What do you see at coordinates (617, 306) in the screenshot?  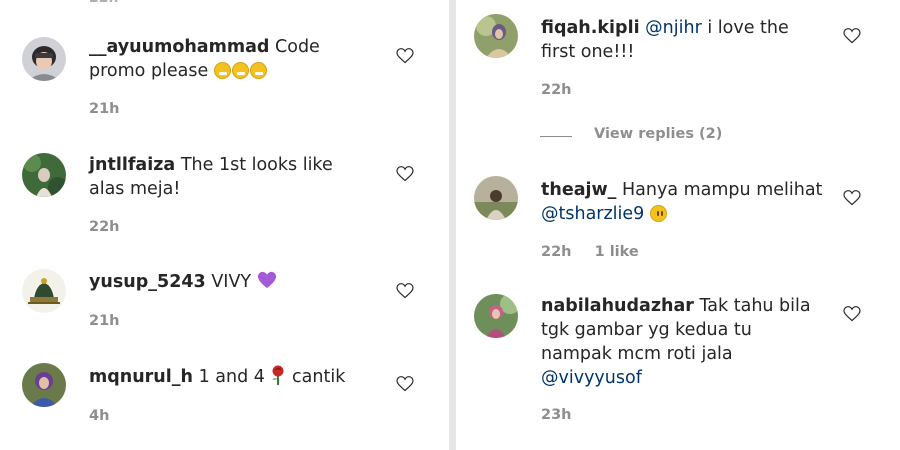 I see `comment-username: nabilahudazhar` at bounding box center [617, 306].